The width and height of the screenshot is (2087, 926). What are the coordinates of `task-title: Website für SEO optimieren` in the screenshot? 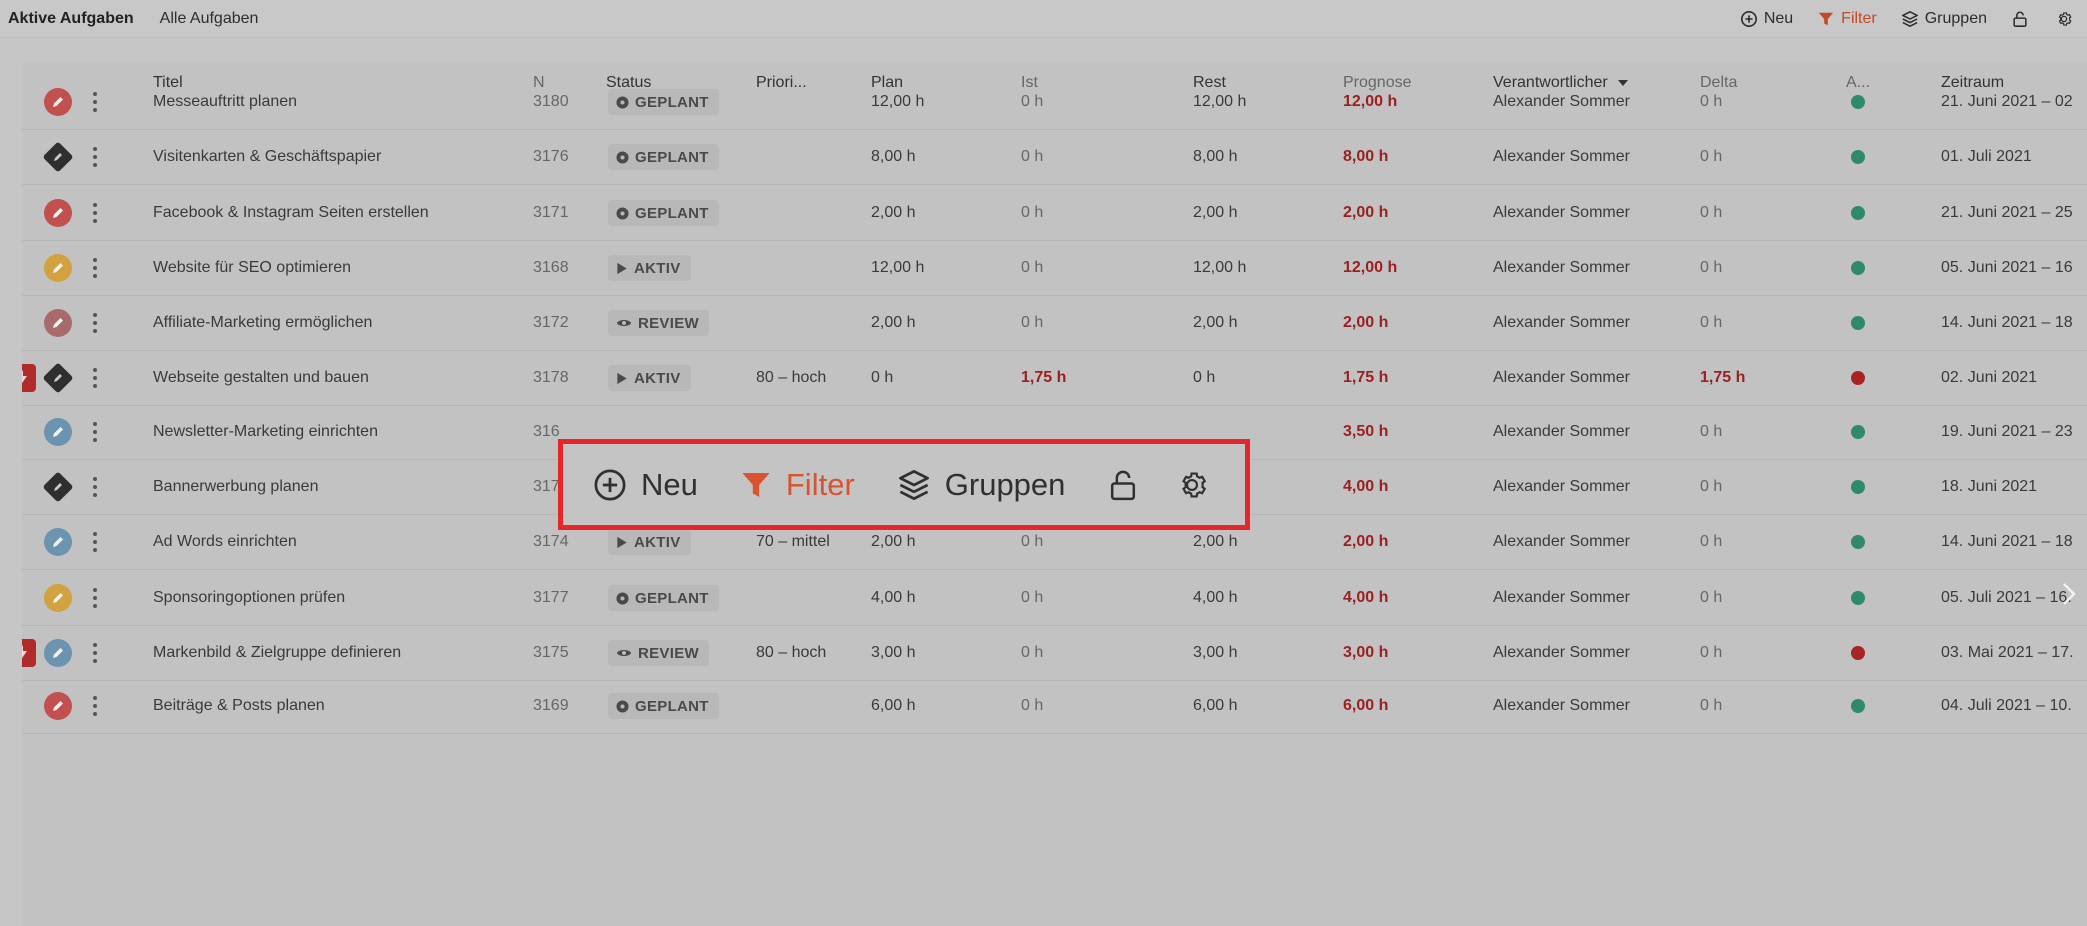 It's located at (252, 268).